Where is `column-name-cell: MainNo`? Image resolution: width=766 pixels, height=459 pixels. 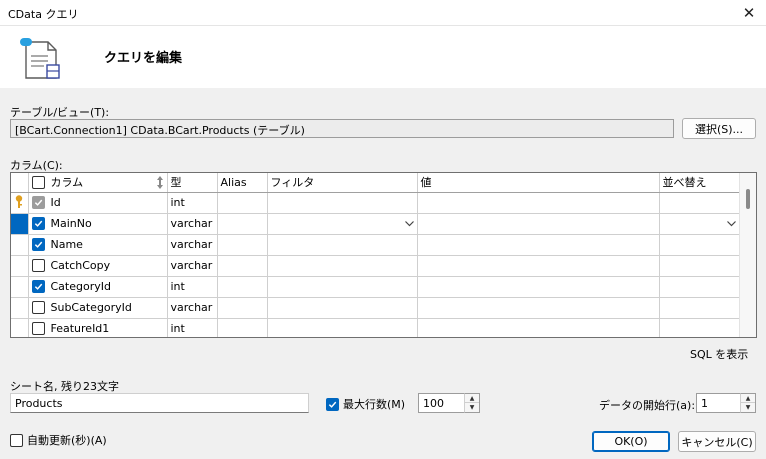 column-name-cell: MainNo is located at coordinates (98, 224).